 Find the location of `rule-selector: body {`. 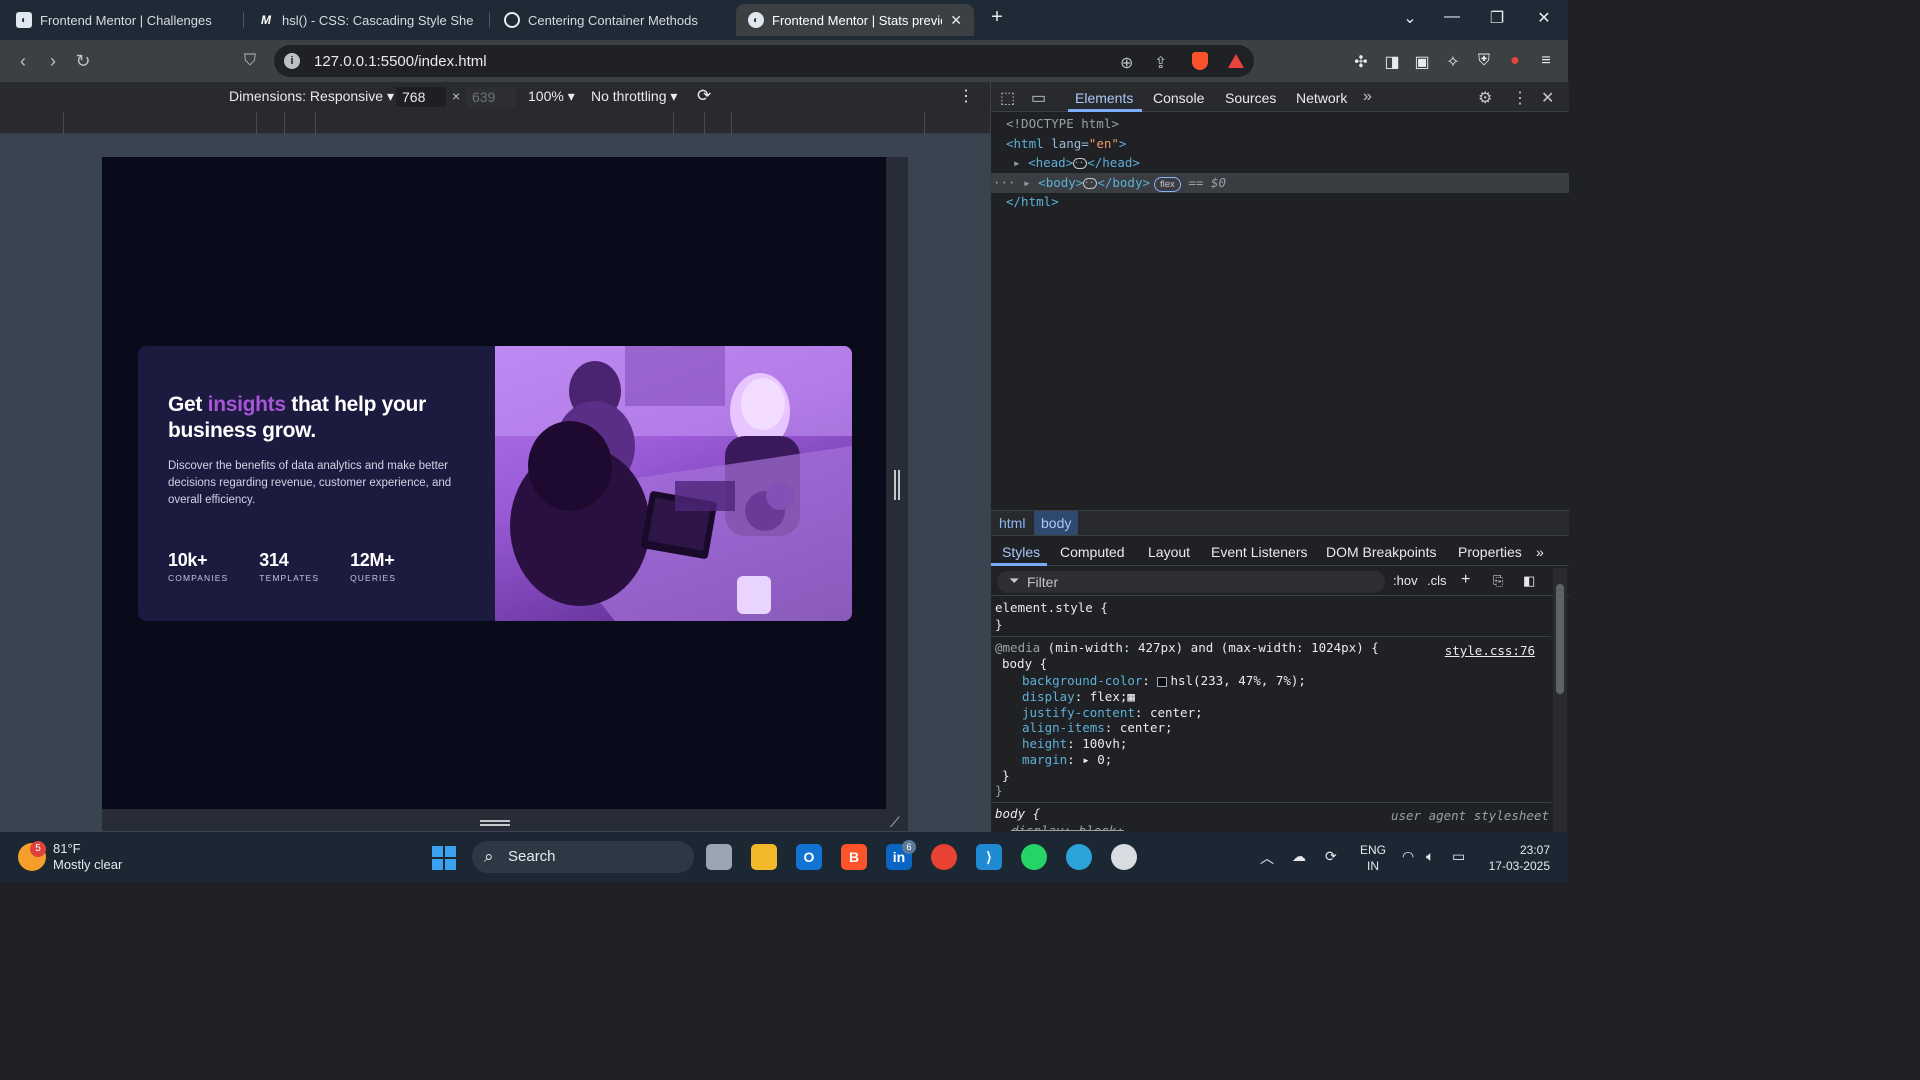

rule-selector: body { is located at coordinates (1024, 664).